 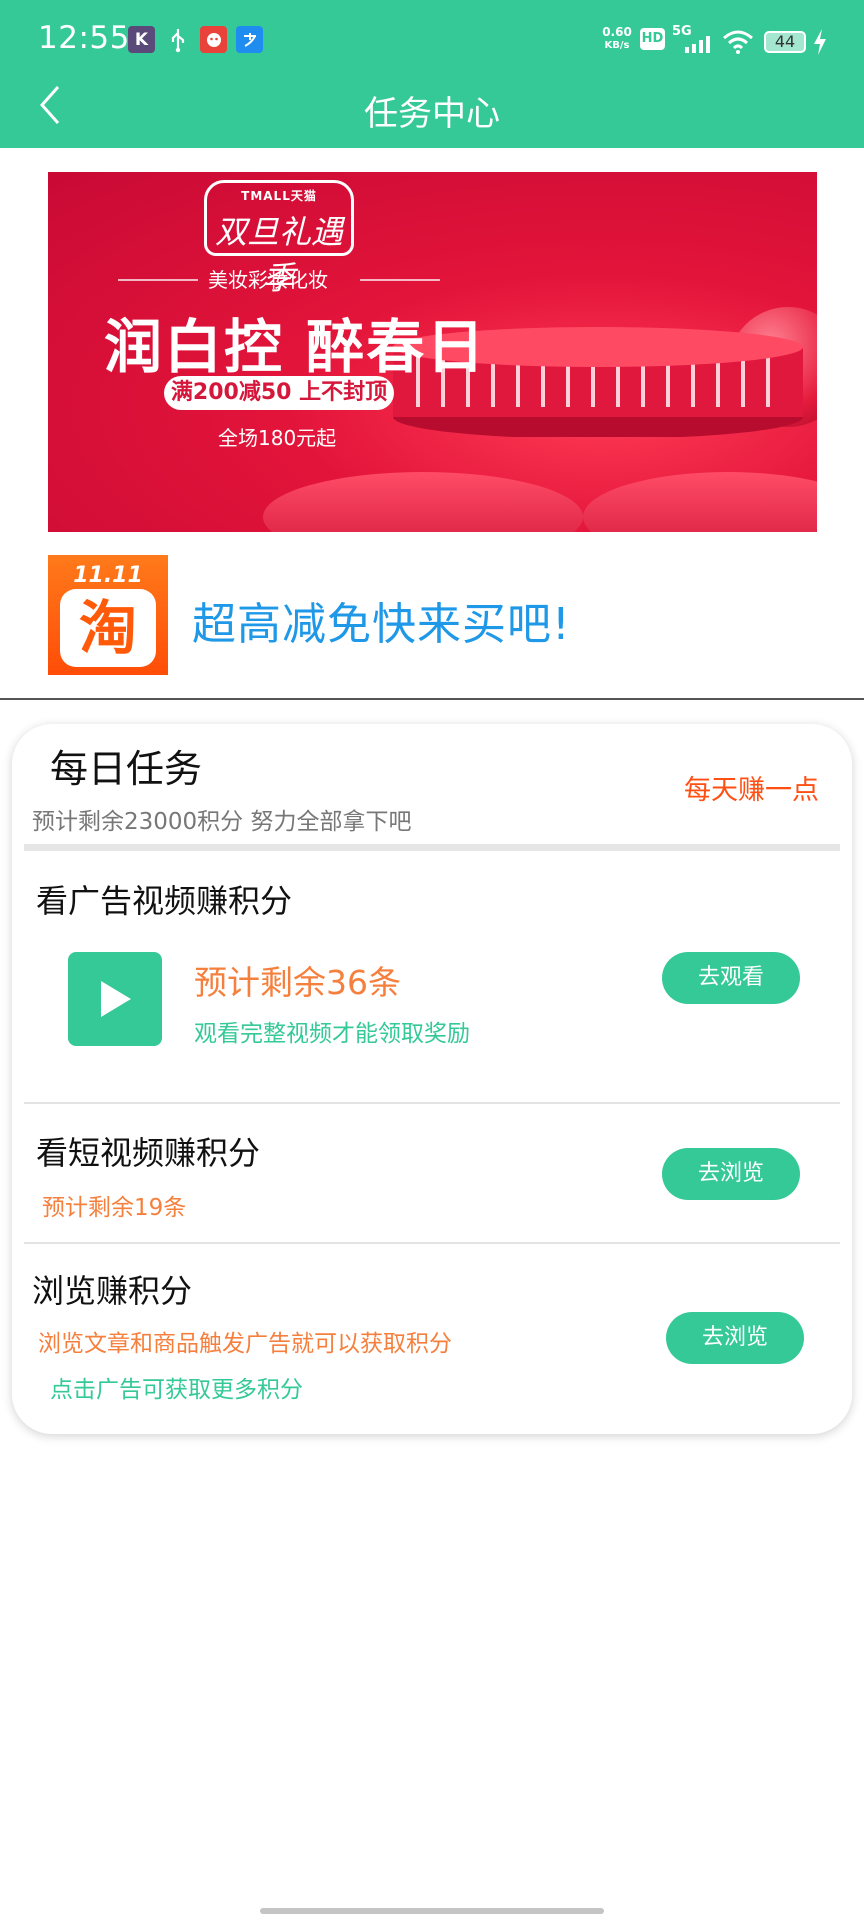 What do you see at coordinates (177, 39) in the screenshot?
I see `usb-icon` at bounding box center [177, 39].